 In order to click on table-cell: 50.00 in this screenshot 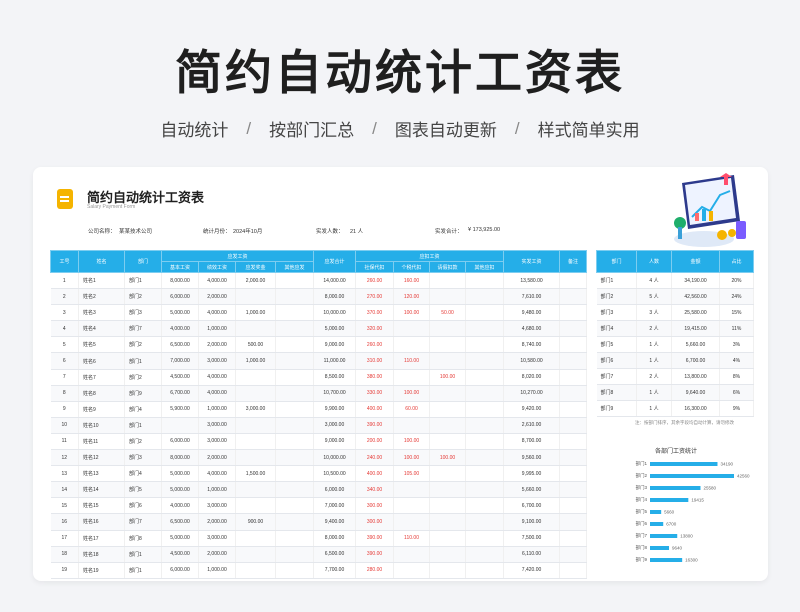, I will do `click(448, 313)`.